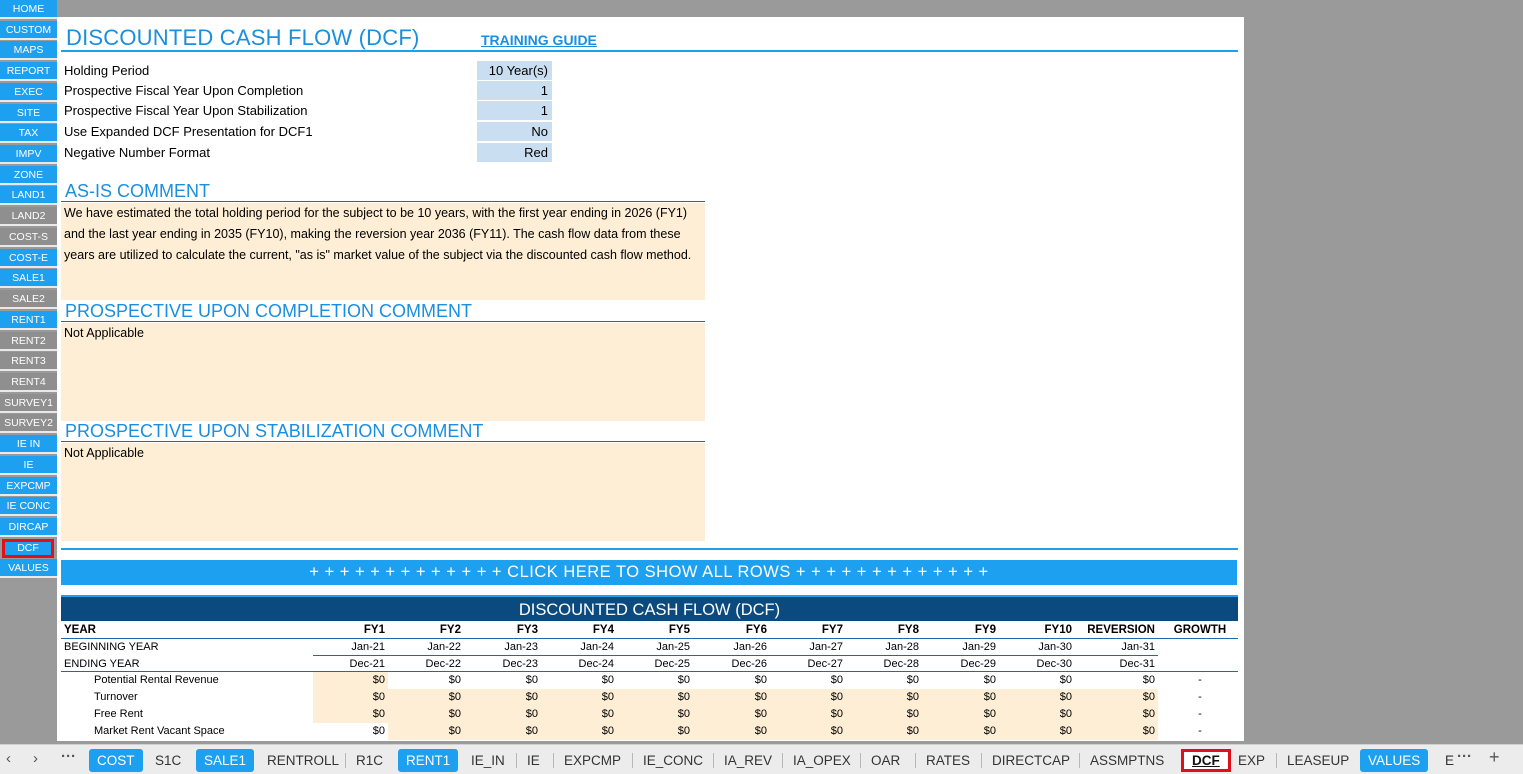  Describe the element at coordinates (28, 155) in the screenshot. I see `nav-impv: IMPV` at that location.